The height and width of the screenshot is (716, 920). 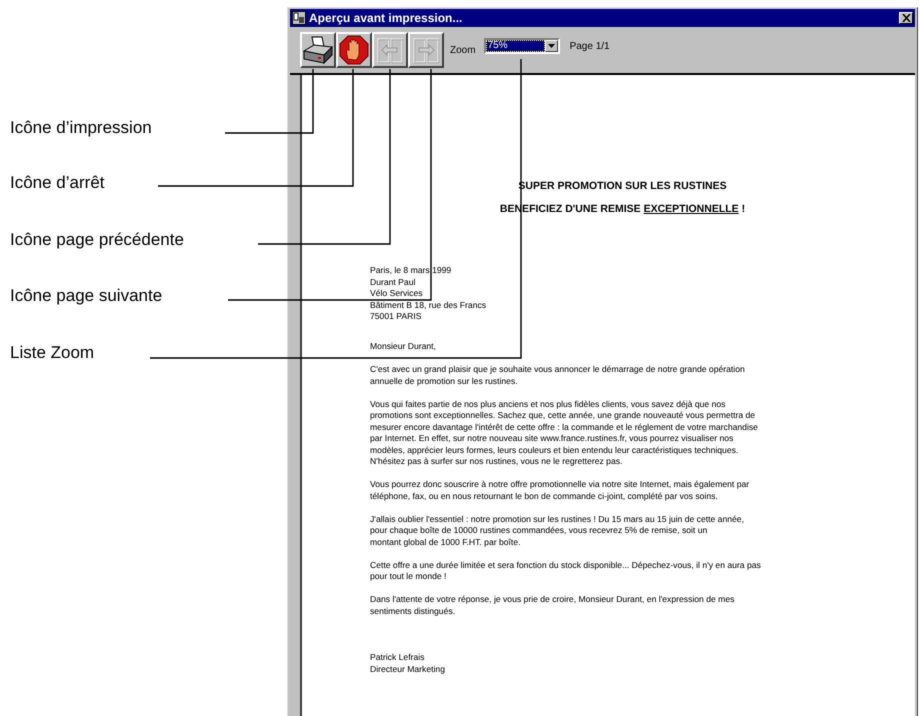 I want to click on letter-paragraph: C'est avec un grand plaisir que je souhaite vous annoncer le démarrage de notre grande opération annuelle de promotion sur les rustines., so click(x=557, y=375).